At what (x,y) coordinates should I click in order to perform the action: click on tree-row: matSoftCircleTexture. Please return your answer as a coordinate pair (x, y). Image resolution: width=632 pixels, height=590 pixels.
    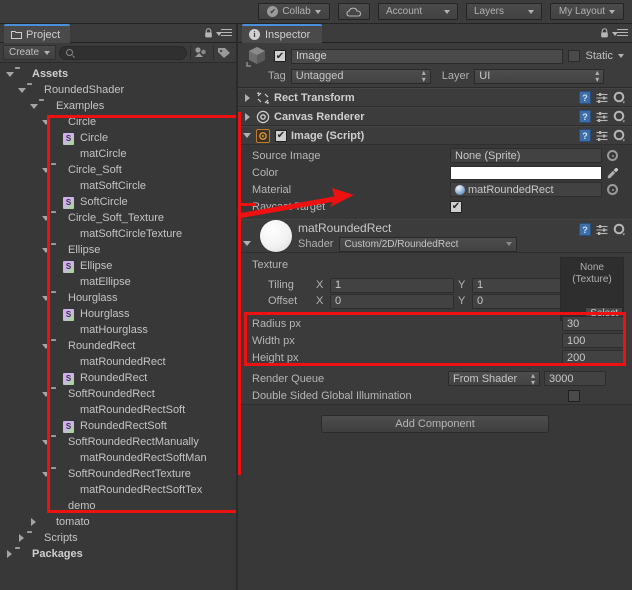
    Looking at the image, I should click on (118, 234).